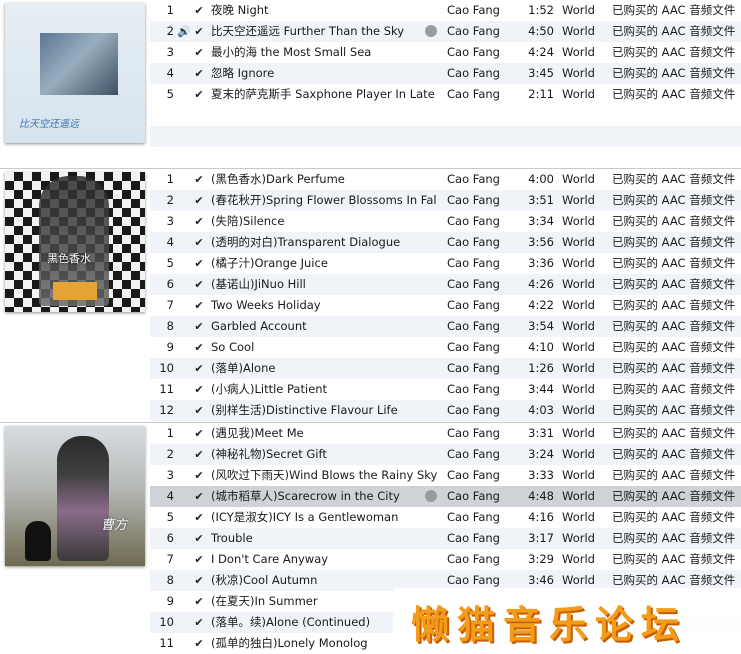  Describe the element at coordinates (170, 242) in the screenshot. I see `track-number: 4` at that location.